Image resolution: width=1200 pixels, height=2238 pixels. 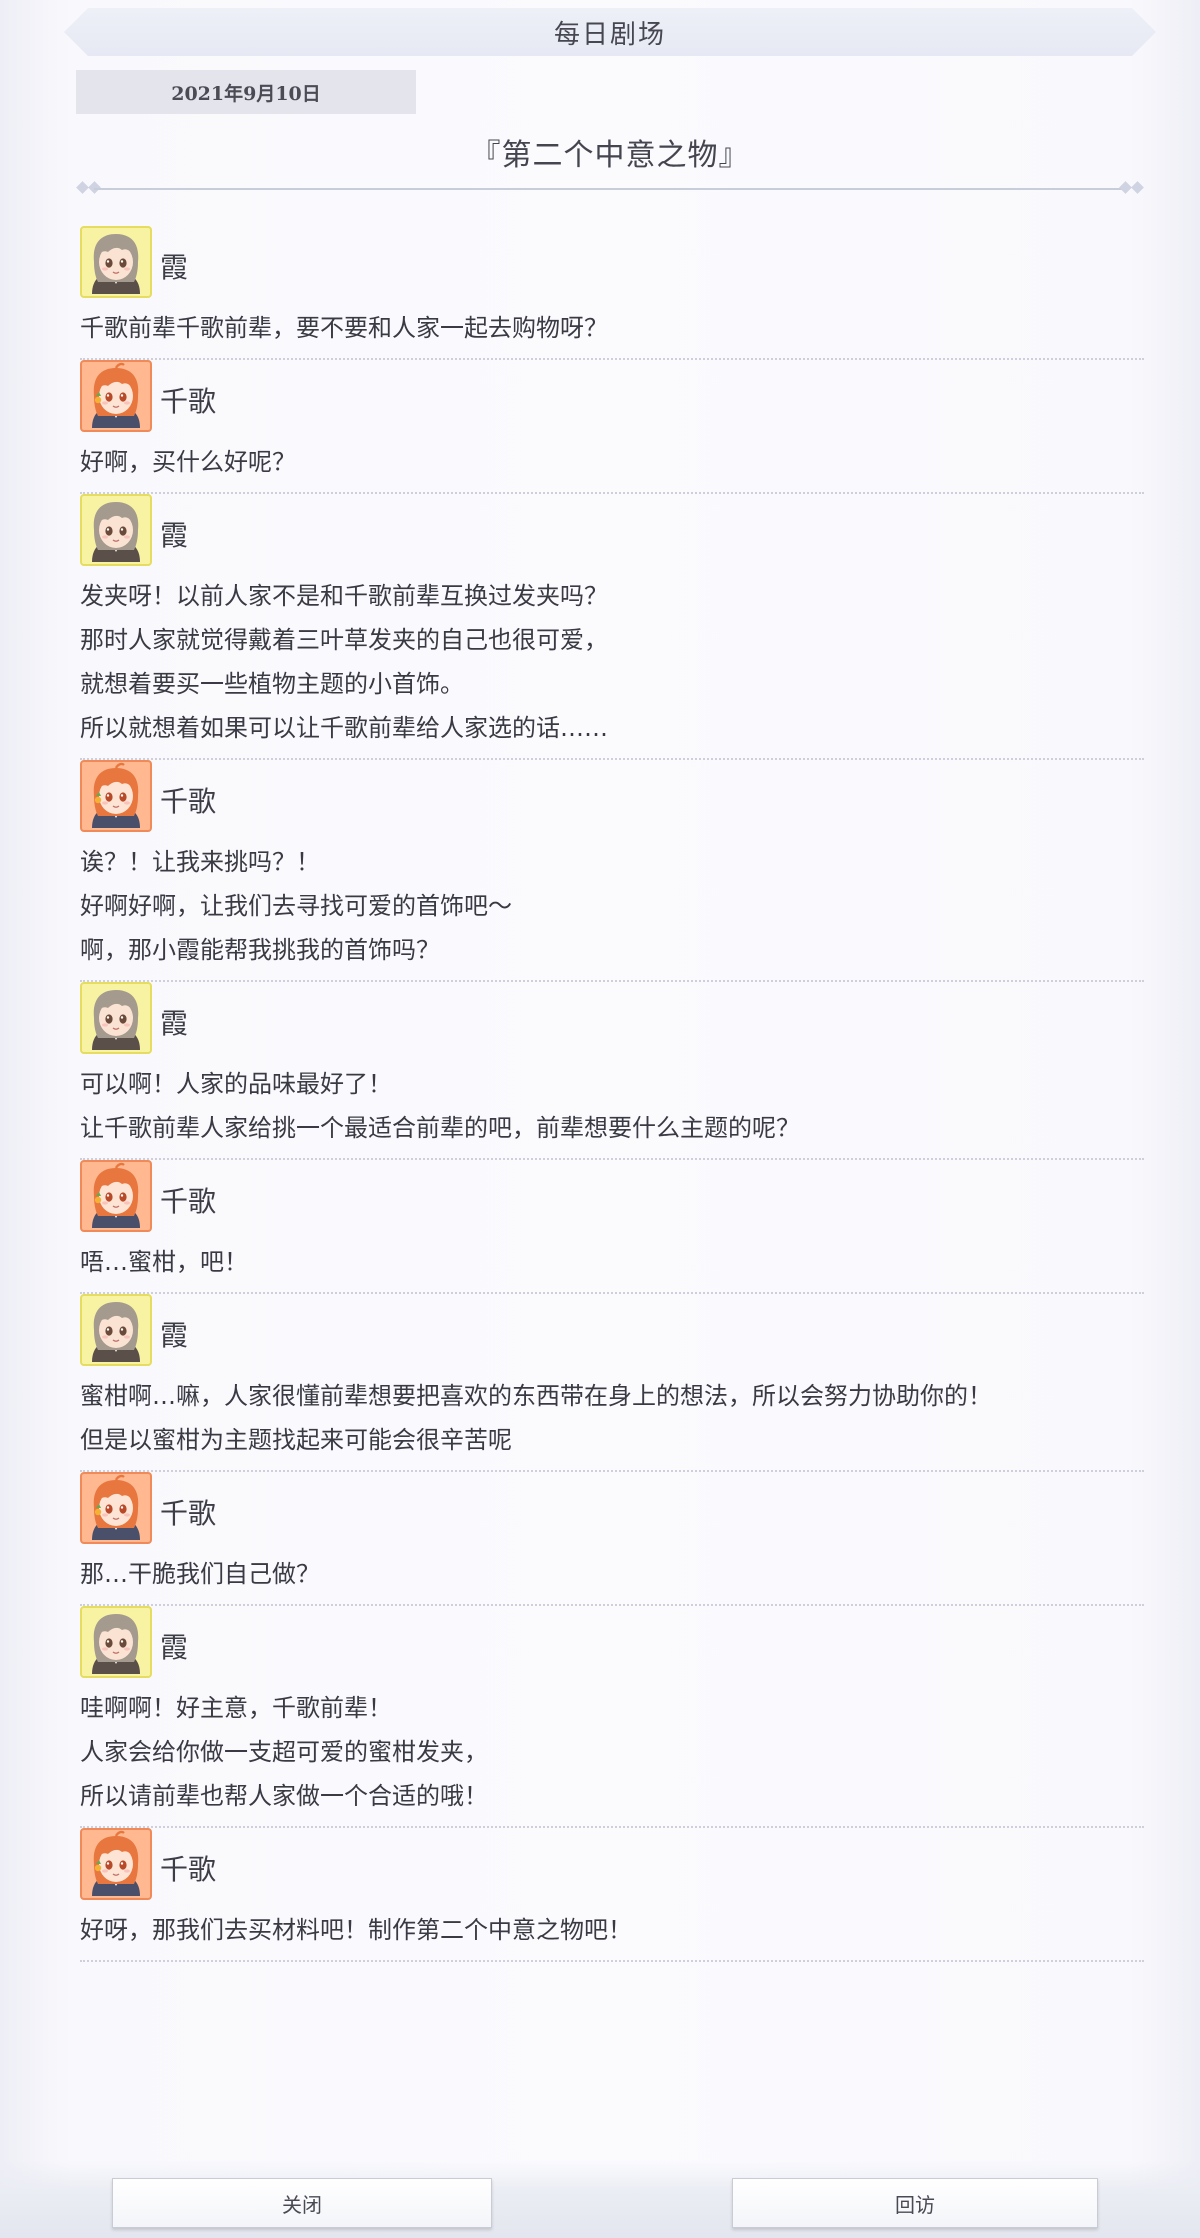 I want to click on dialogue-entry: 千歌好啊，买什么好呢？, so click(x=612, y=427).